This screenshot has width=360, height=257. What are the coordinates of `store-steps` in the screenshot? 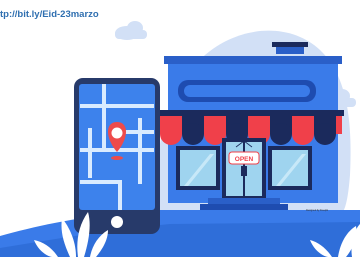 It's located at (244, 201).